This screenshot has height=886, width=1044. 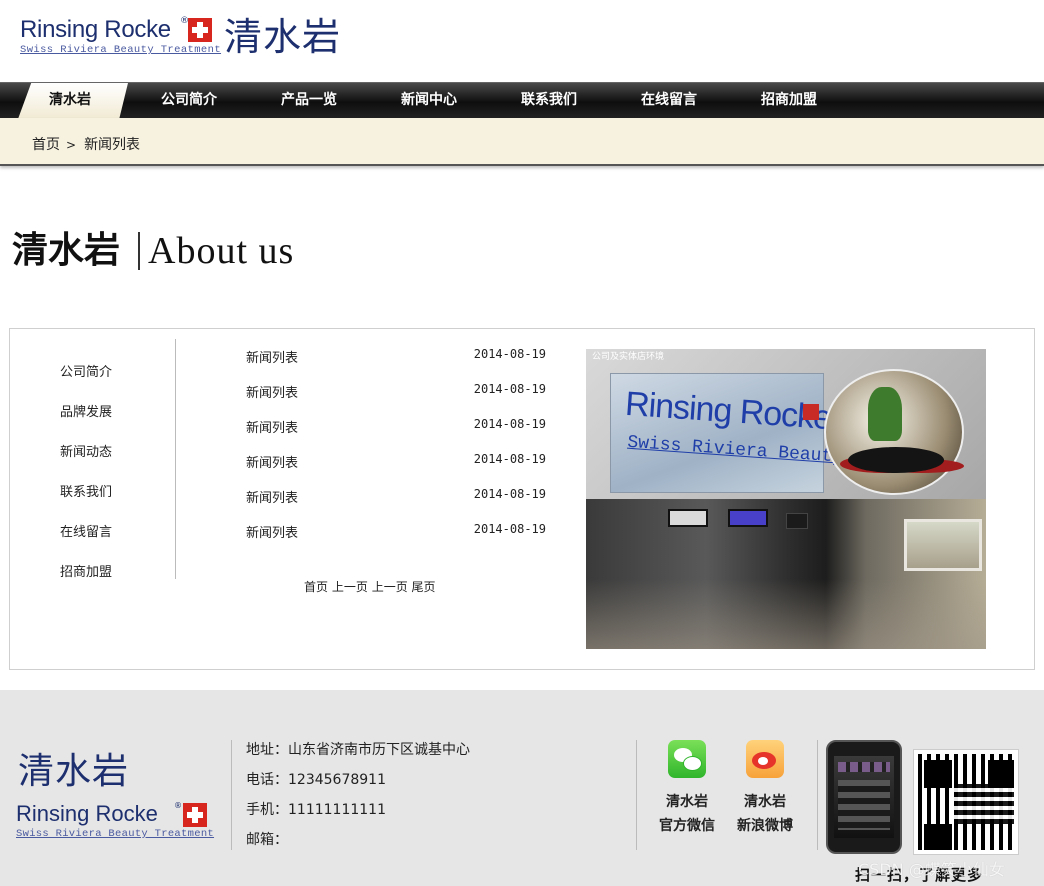 What do you see at coordinates (86, 530) in the screenshot?
I see `side-menu-item-message: 在线留言` at bounding box center [86, 530].